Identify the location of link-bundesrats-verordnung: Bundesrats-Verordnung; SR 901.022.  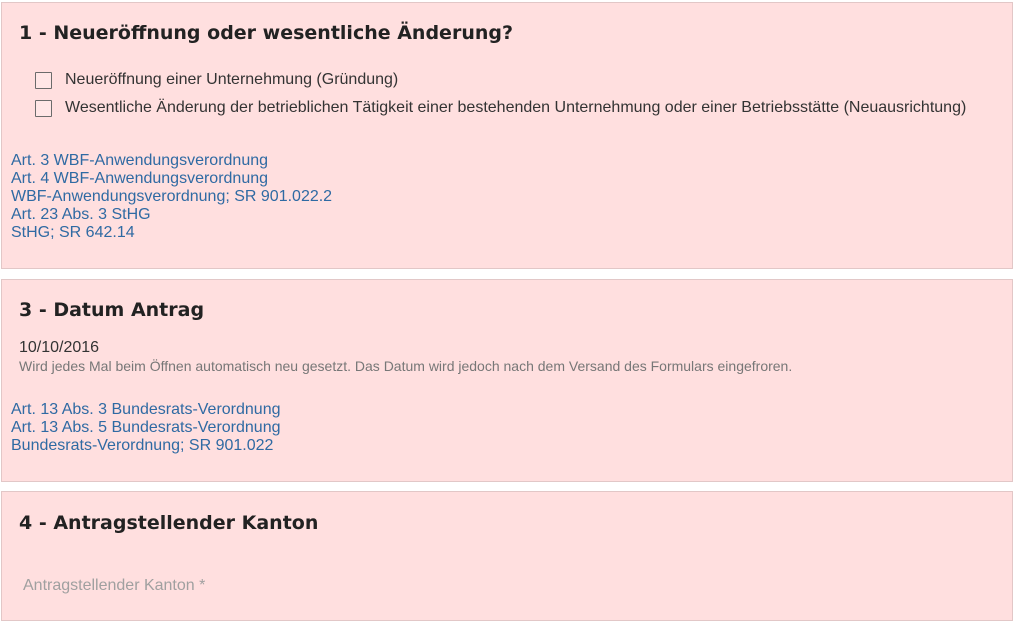
(146, 446).